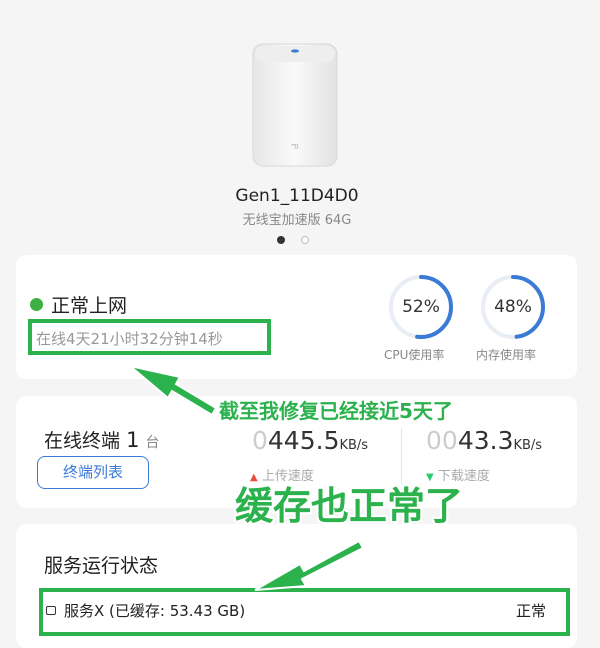 The image size is (600, 648). I want to click on cpu-usage-value: 52%, so click(421, 307).